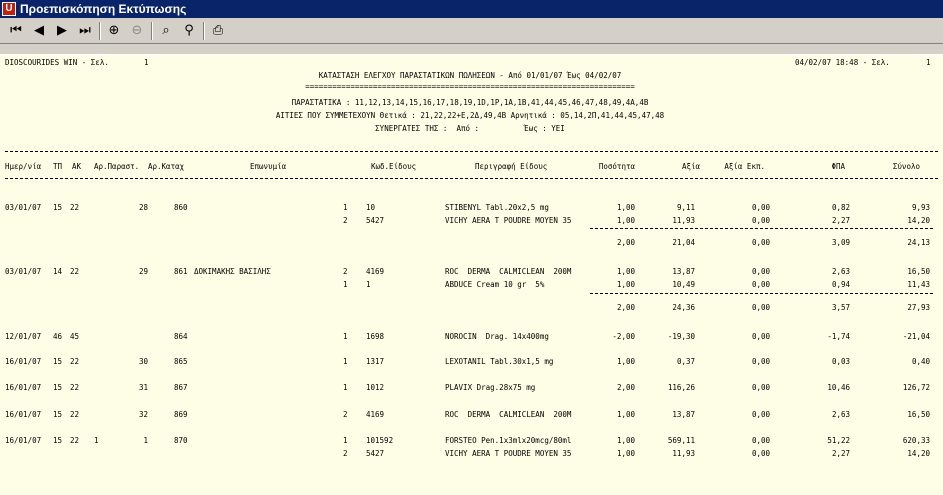 The height and width of the screenshot is (495, 943). What do you see at coordinates (181, 361) in the screenshot?
I see `row-ar-katax: 865` at bounding box center [181, 361].